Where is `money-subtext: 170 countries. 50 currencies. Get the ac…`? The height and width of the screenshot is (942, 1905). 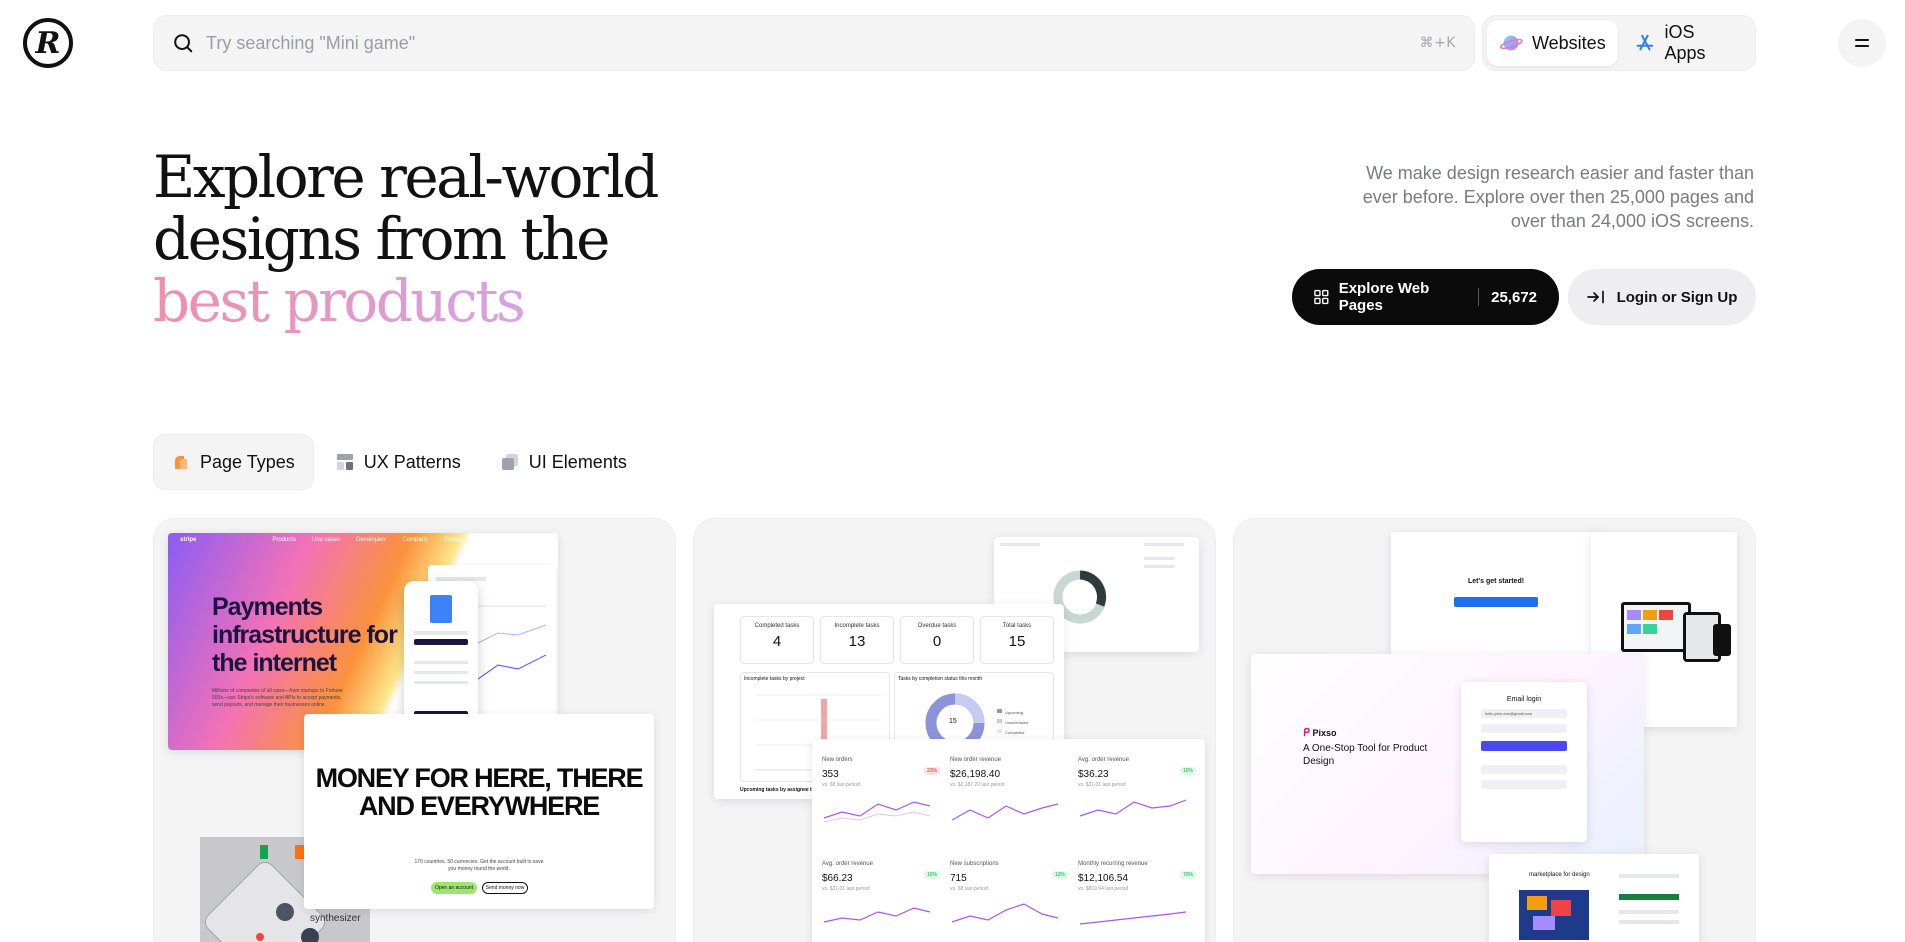
money-subtext: 170 countries. 50 currencies. Get the ac… is located at coordinates (479, 865).